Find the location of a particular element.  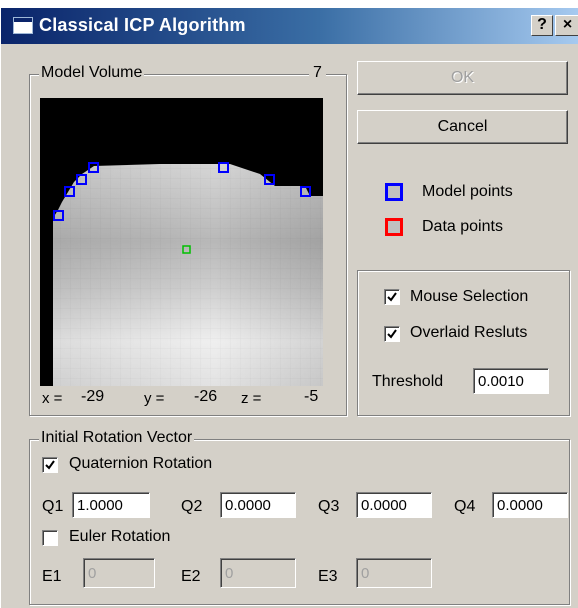

q4-input is located at coordinates (530, 505).